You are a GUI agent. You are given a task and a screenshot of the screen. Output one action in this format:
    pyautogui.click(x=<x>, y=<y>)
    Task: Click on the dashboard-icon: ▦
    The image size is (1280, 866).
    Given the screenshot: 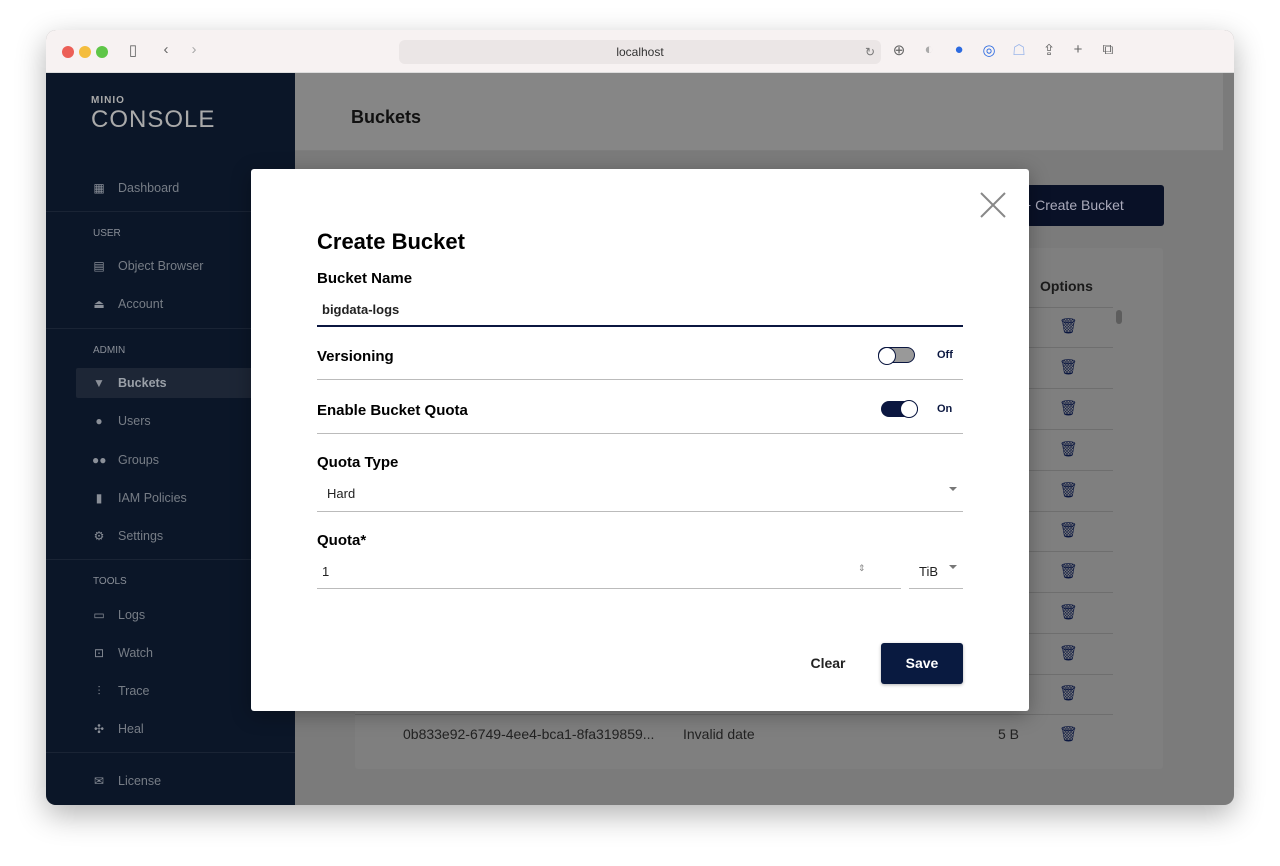 What is the action you would take?
    pyautogui.click(x=99, y=188)
    